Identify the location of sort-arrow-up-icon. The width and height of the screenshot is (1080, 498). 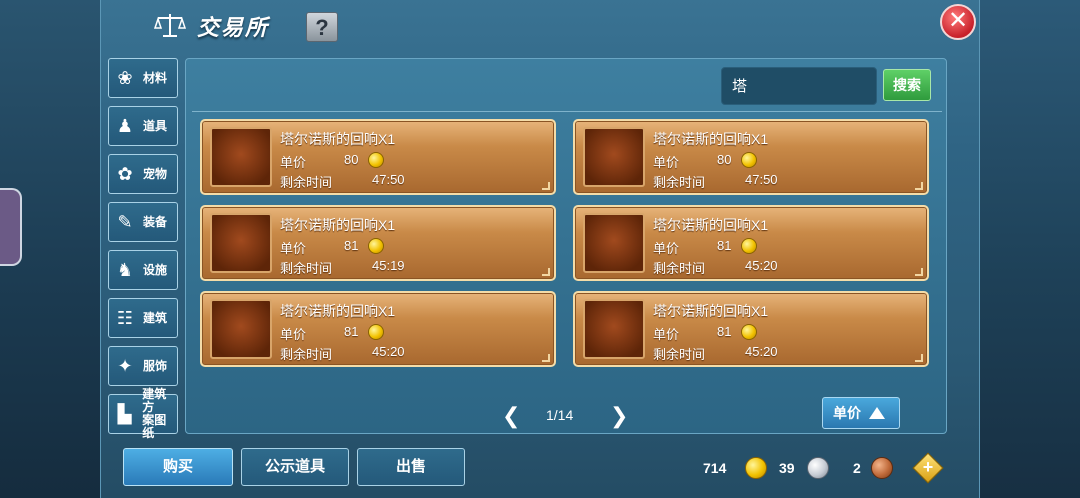
(877, 413).